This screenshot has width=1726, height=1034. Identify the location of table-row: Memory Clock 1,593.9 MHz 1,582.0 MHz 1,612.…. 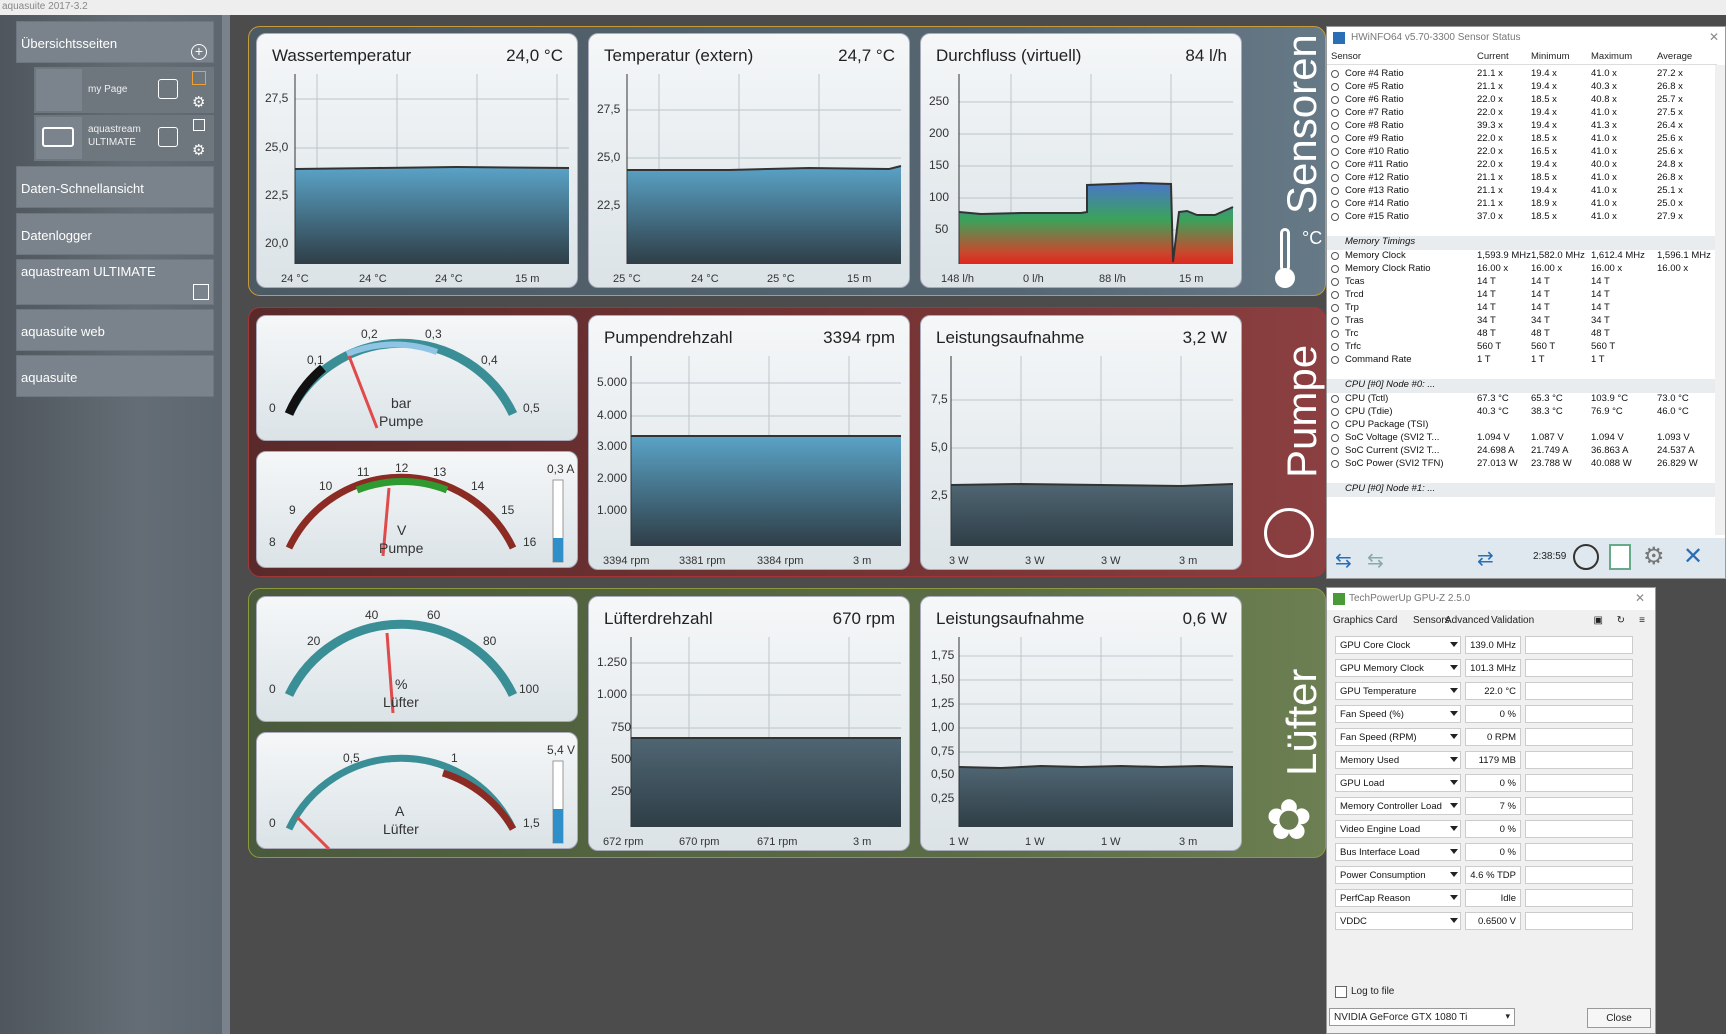
(1522, 256).